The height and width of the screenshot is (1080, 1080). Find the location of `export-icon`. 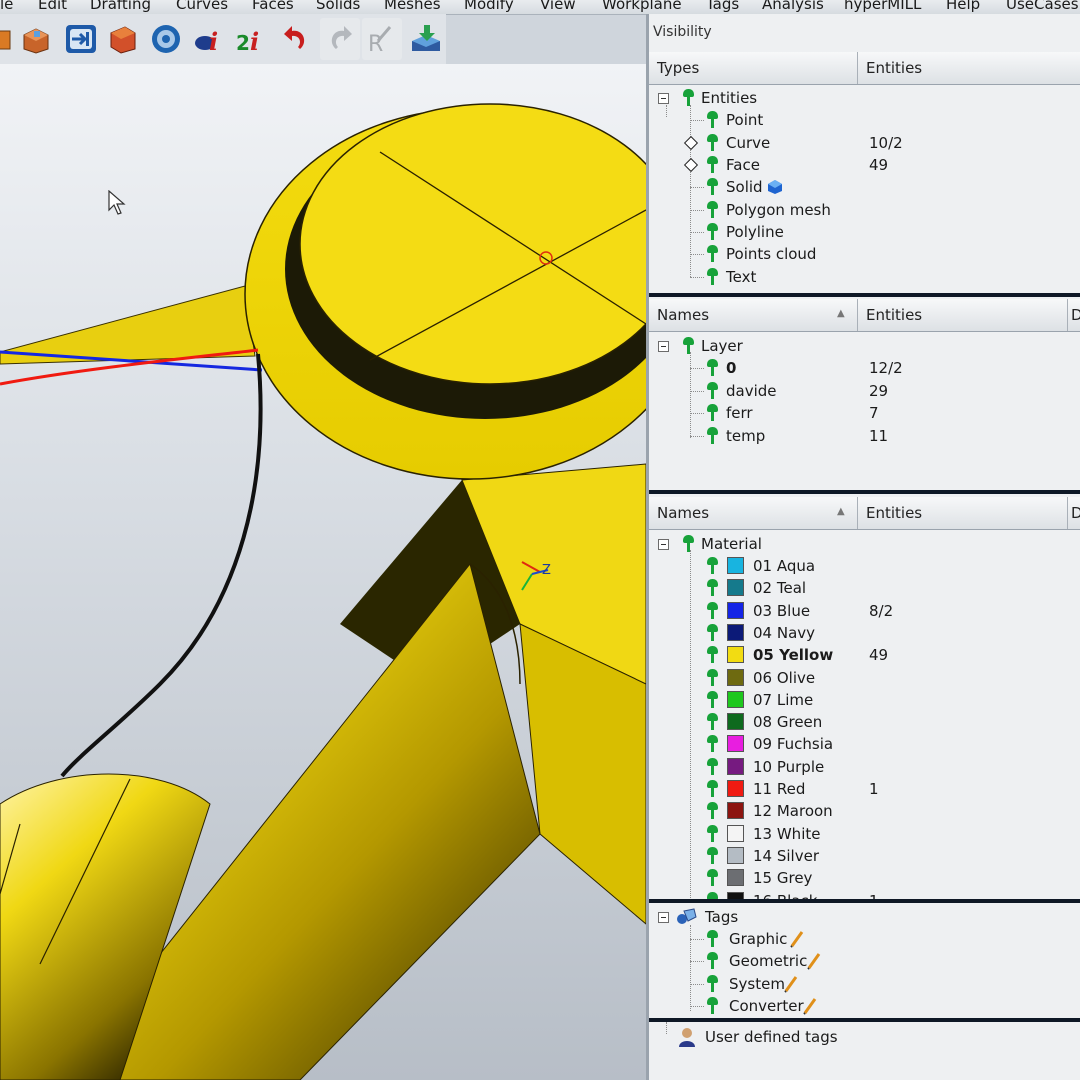

export-icon is located at coordinates (426, 39).